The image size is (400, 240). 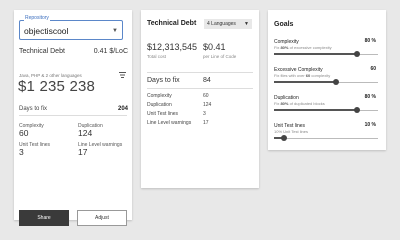 What do you see at coordinates (71, 27) in the screenshot?
I see `repository-select: Repository objectiscool ▼` at bounding box center [71, 27].